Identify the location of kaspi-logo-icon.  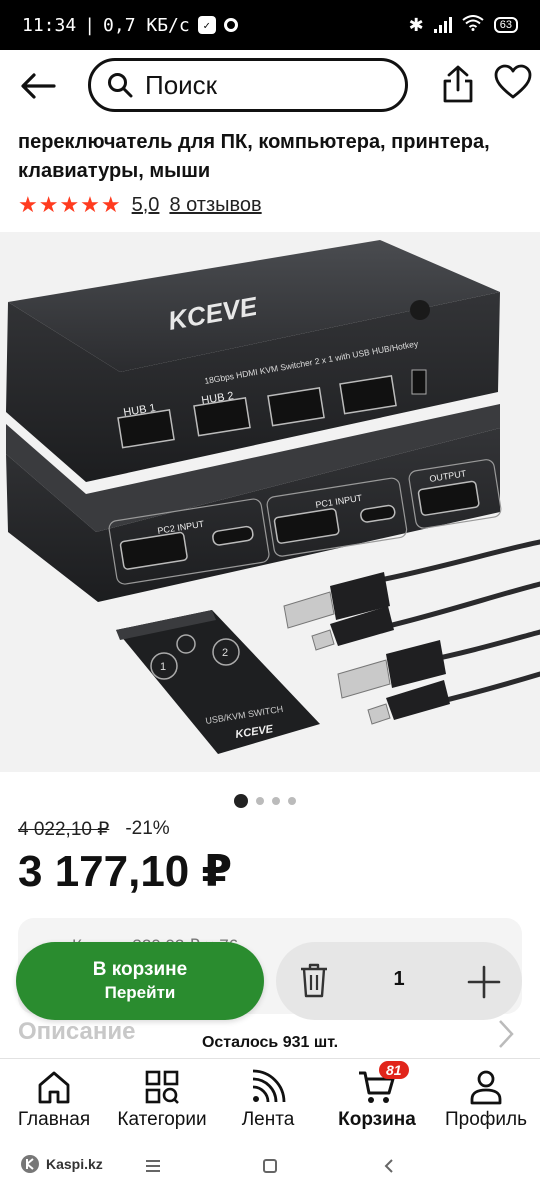
(30, 1164).